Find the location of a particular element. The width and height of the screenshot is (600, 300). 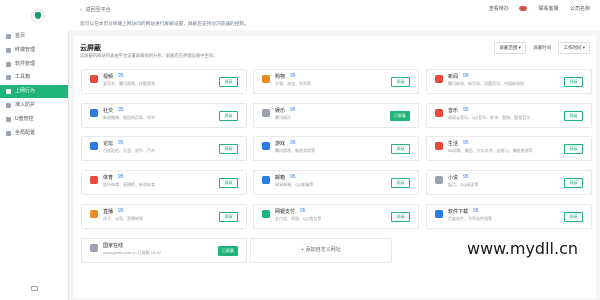

sidebar-item: U盘管控 is located at coordinates (34, 119).